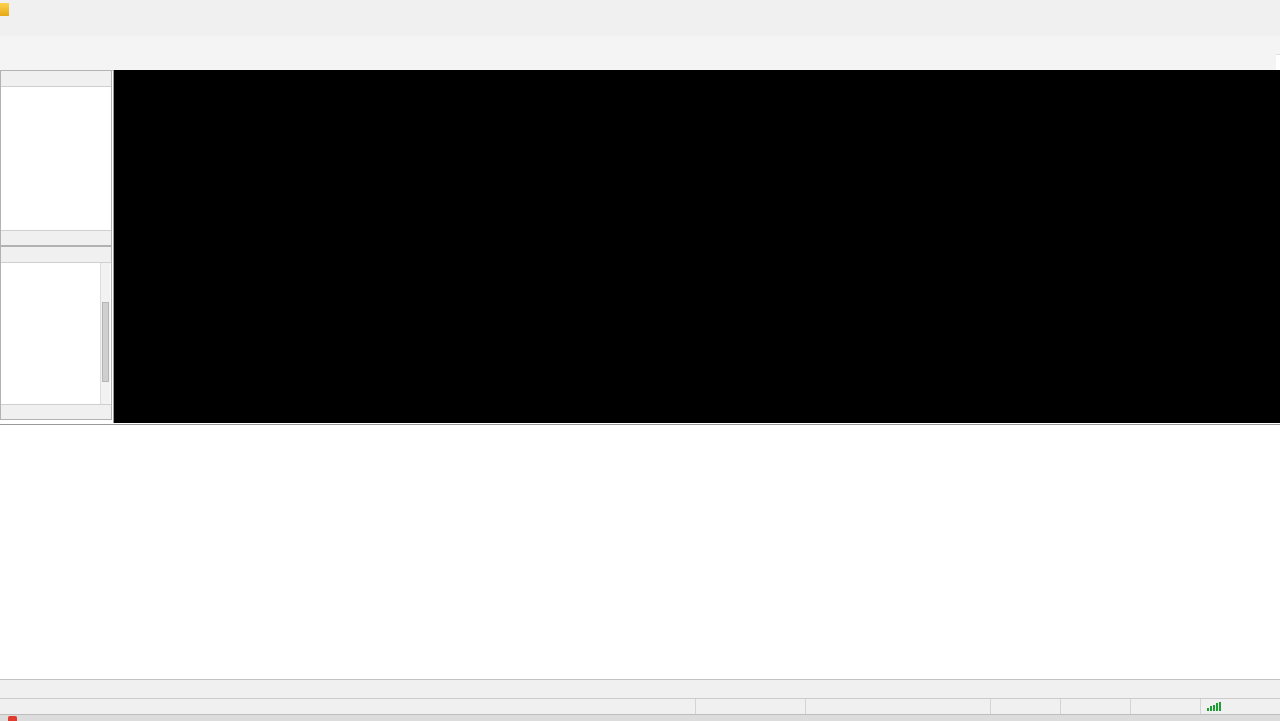 The image size is (1280, 721). Describe the element at coordinates (638, 62) in the screenshot. I see `toolbar-line-studies` at that location.